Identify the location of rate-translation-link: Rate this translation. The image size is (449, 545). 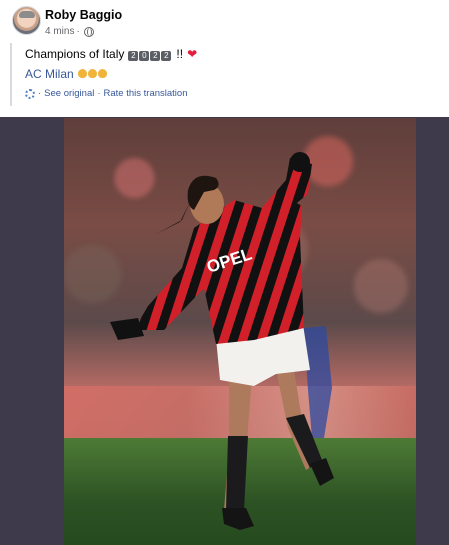
(146, 93).